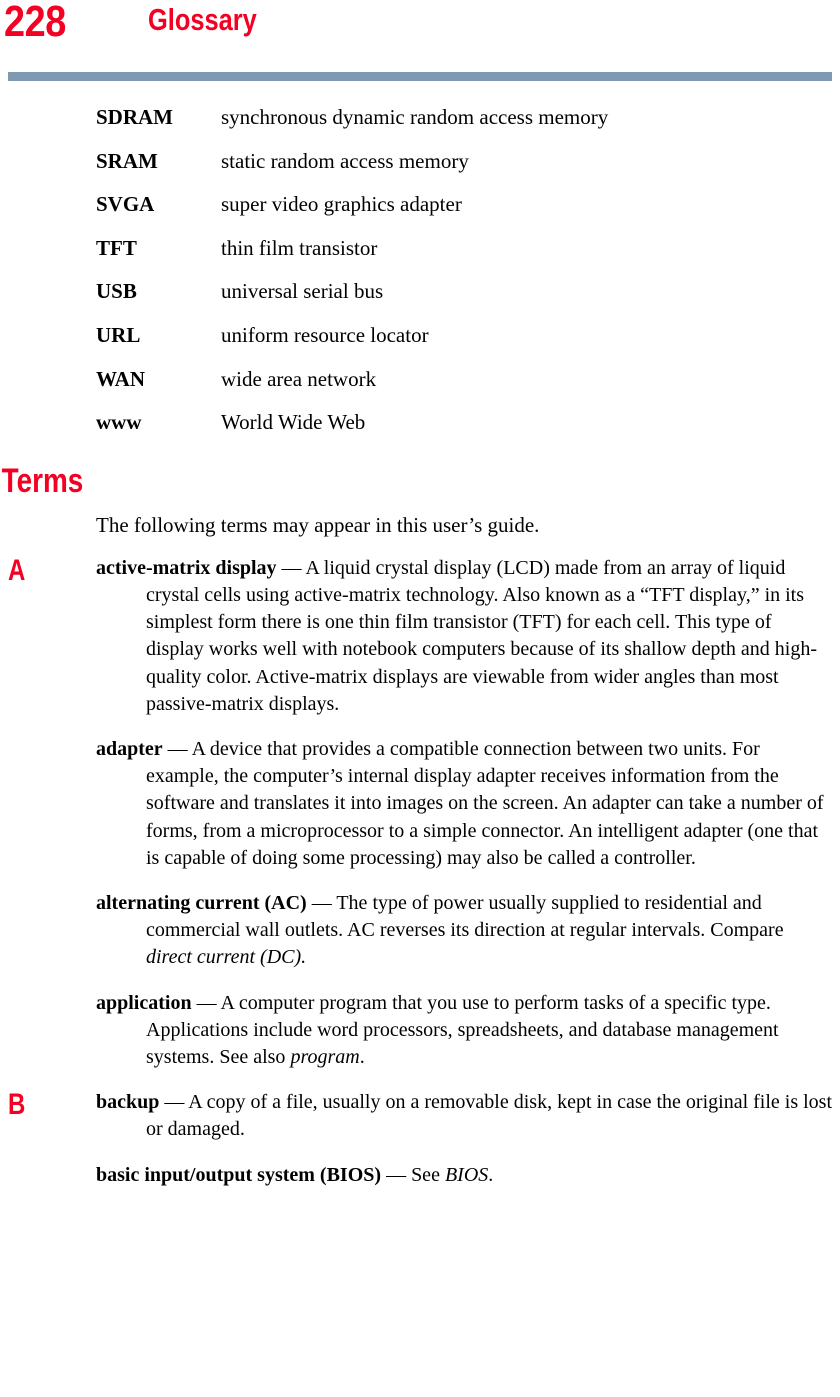 This screenshot has width=840, height=1397. I want to click on acronym-row: TFT thin film transistor, so click(304, 249).